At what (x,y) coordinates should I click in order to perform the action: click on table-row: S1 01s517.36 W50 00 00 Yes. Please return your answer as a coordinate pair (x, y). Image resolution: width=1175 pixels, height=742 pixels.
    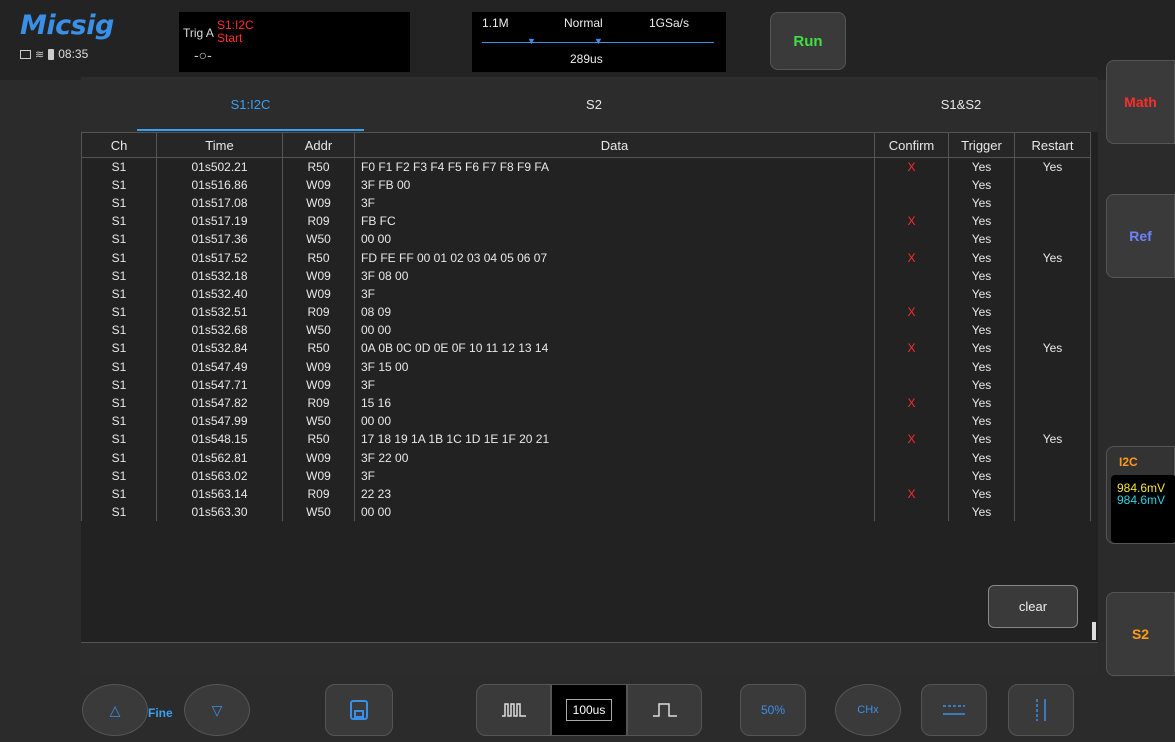
    Looking at the image, I should click on (586, 239).